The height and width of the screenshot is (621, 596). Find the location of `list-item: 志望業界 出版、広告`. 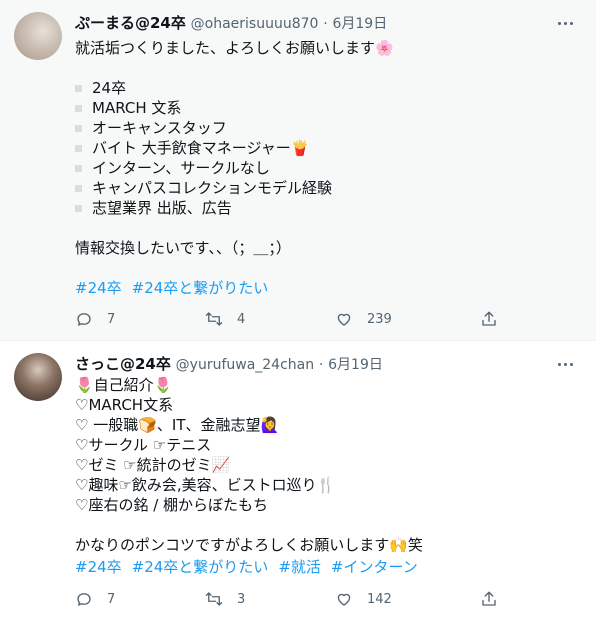

list-item: 志望業界 出版、広告 is located at coordinates (325, 208).